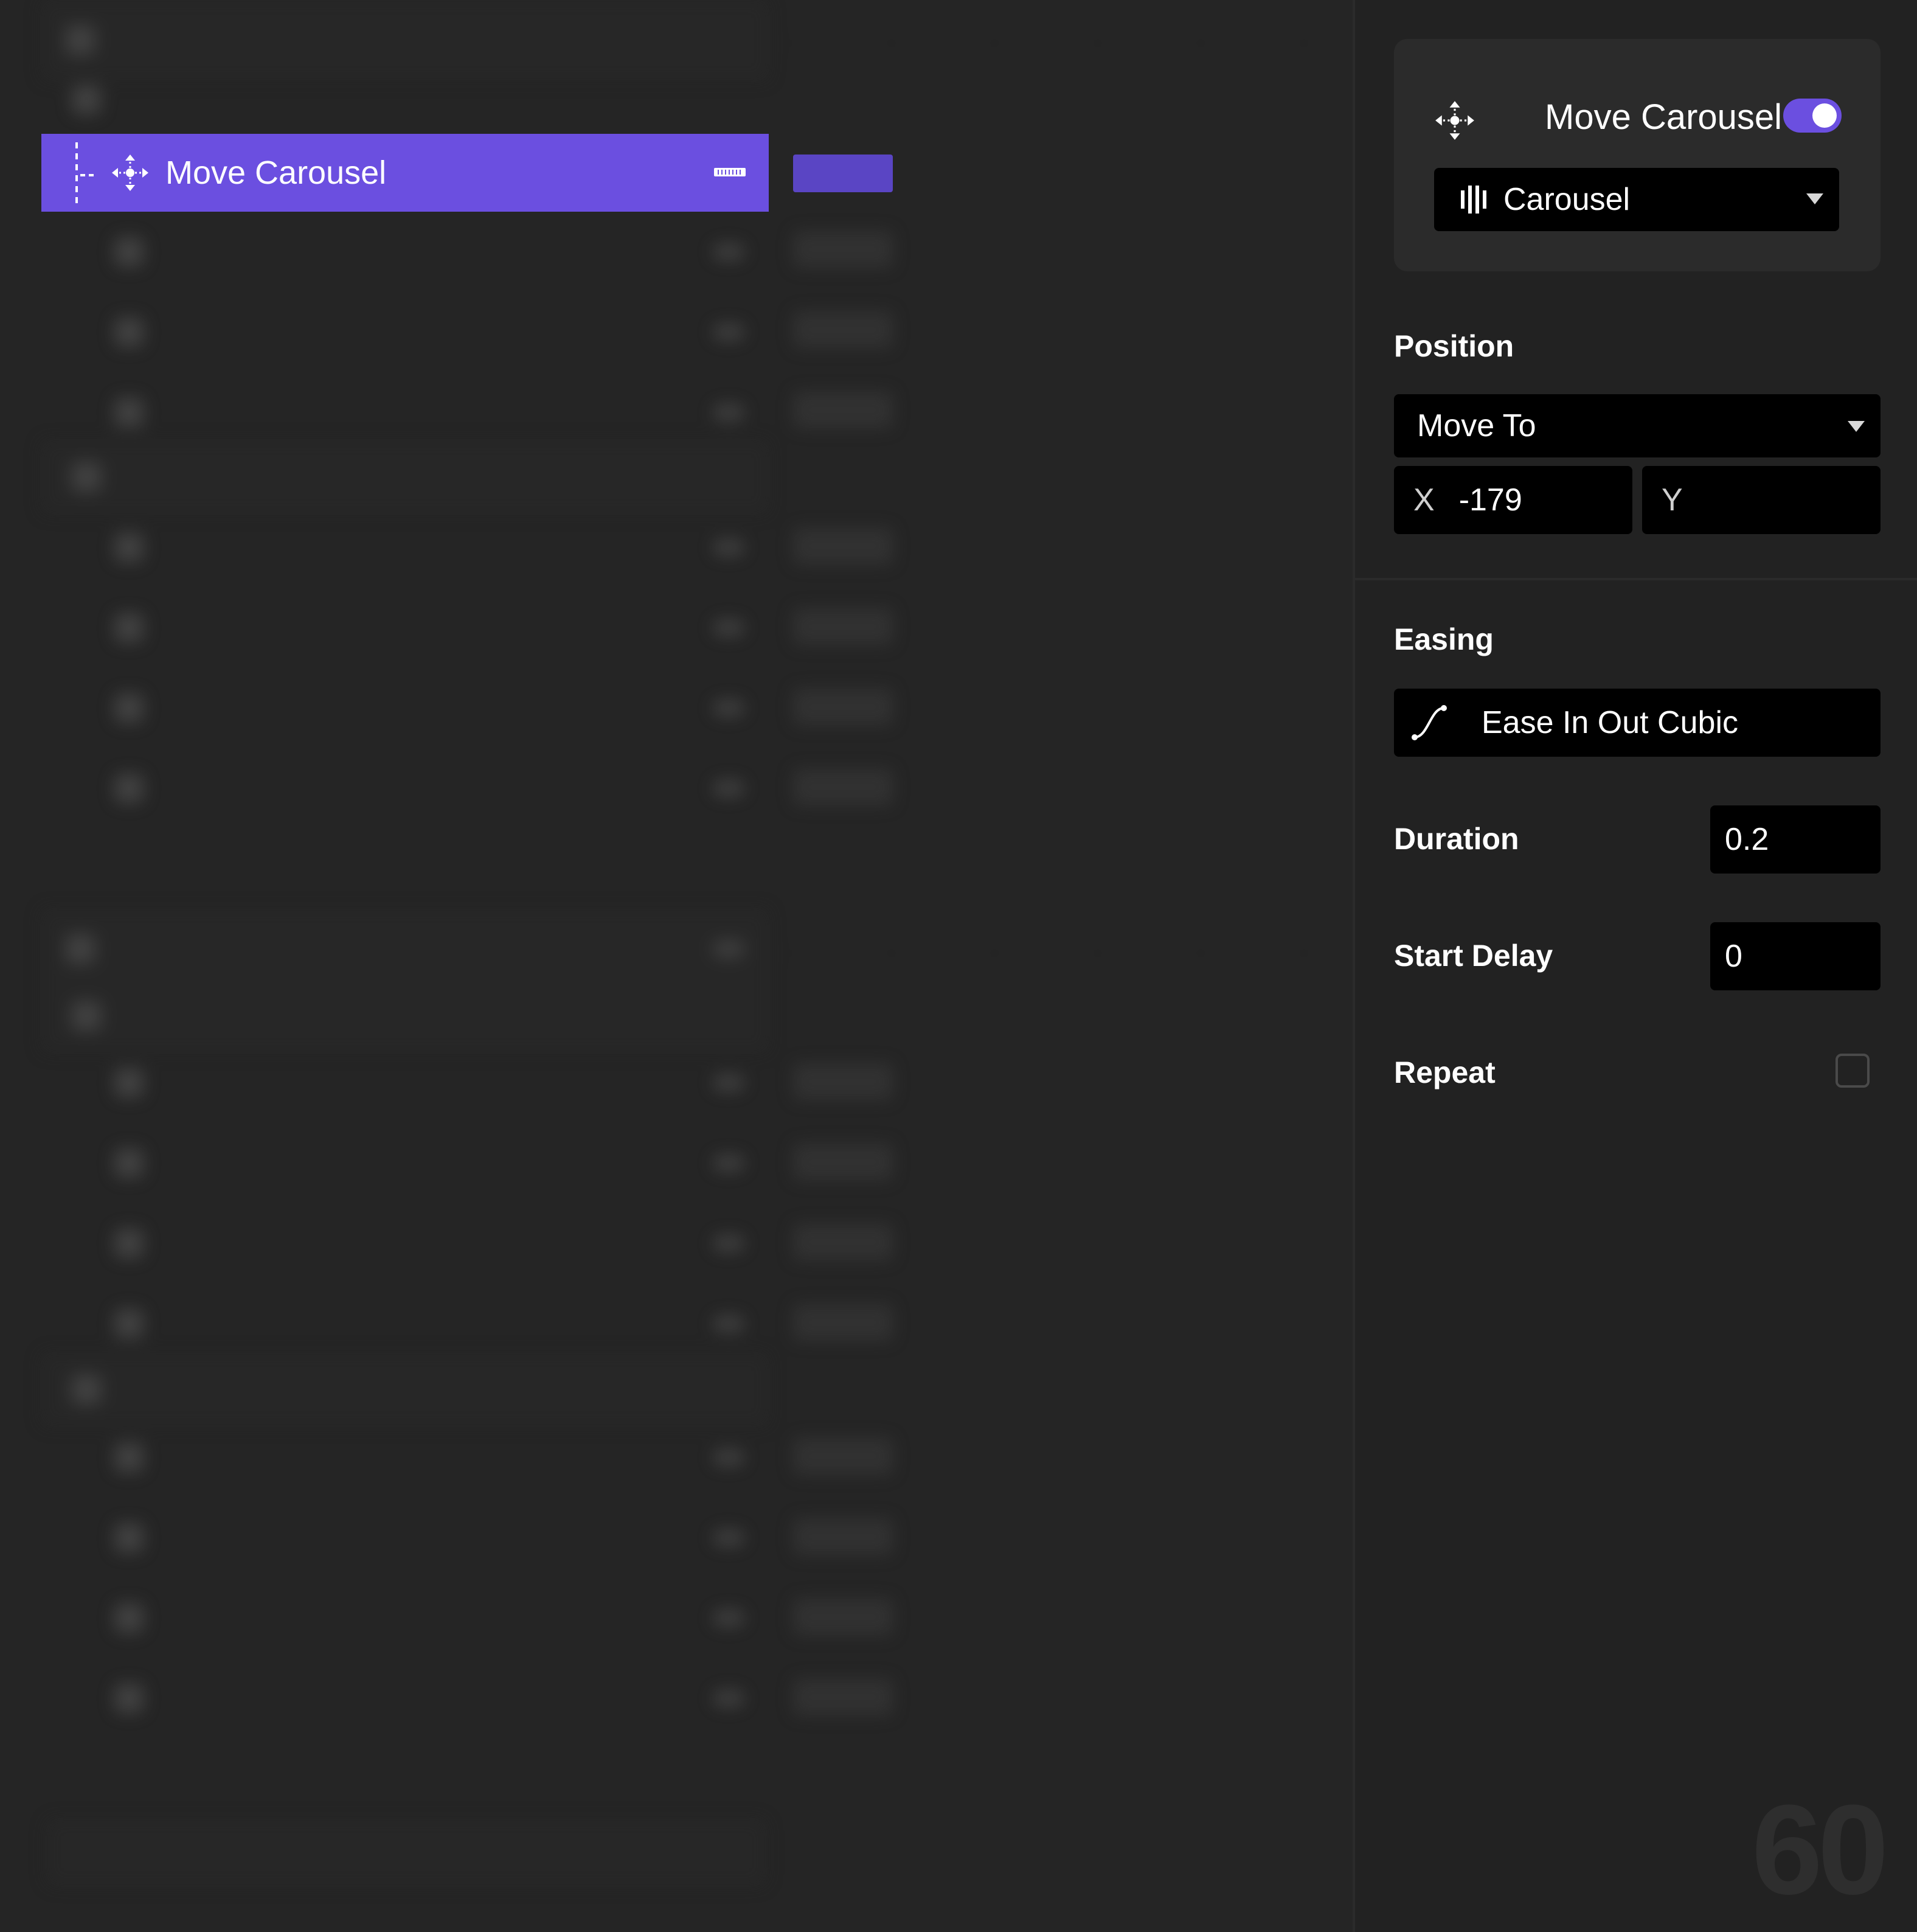 Image resolution: width=1917 pixels, height=1932 pixels. I want to click on easing-select: Ease In Out Cubic, so click(1638, 723).